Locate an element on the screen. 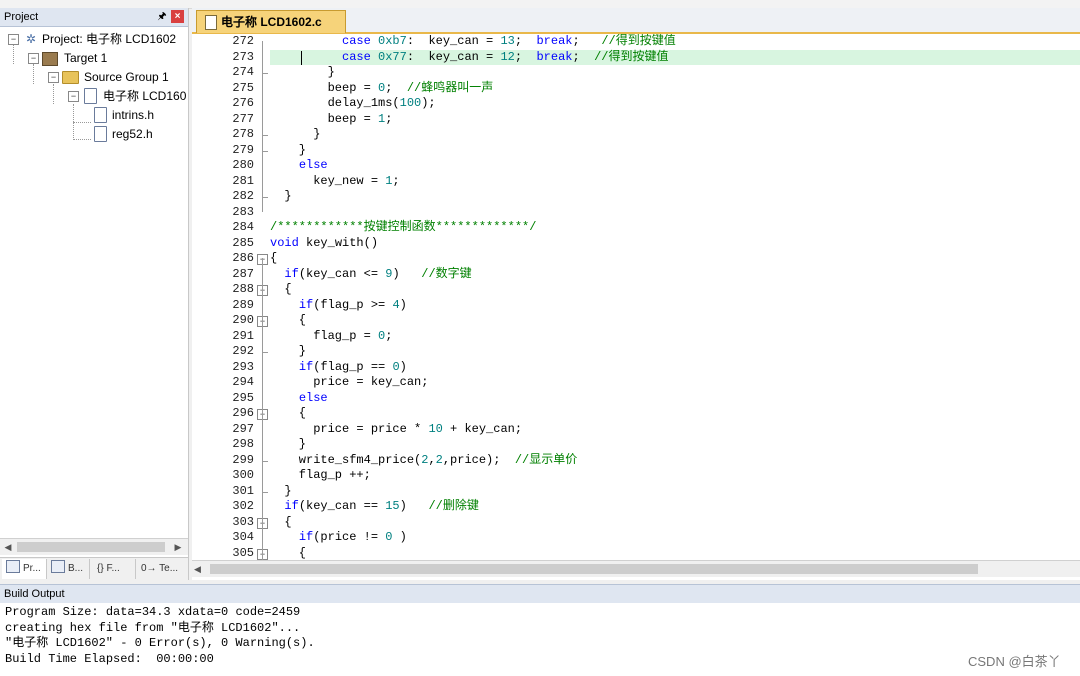 The image size is (1080, 676). line-number: 283 is located at coordinates (243, 211).